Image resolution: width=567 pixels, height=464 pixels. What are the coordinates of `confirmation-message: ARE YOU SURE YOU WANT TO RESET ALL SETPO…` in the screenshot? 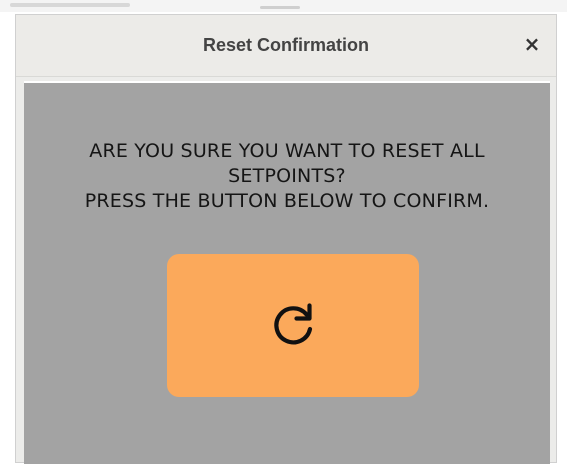 It's located at (287, 176).